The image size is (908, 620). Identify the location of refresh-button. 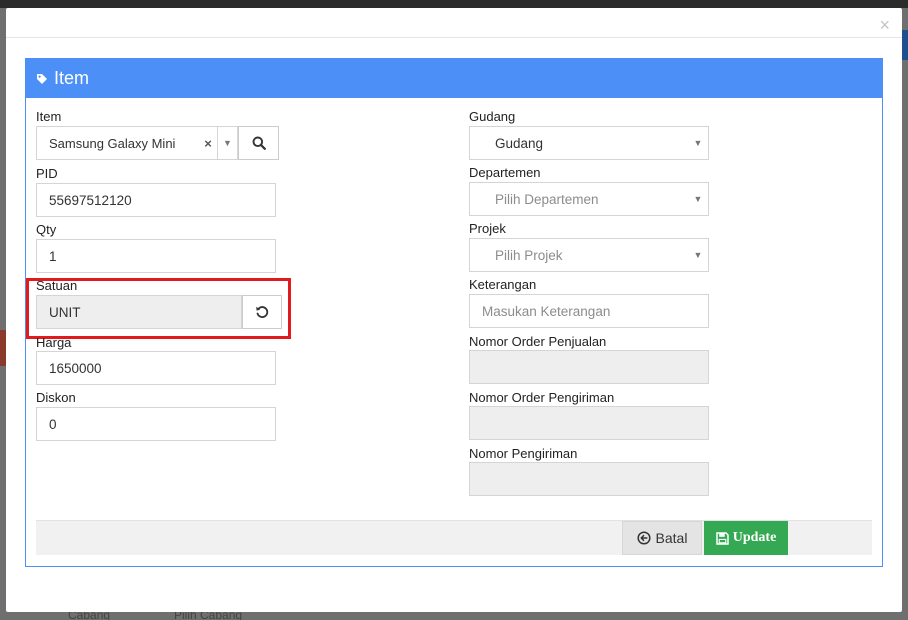
(262, 312).